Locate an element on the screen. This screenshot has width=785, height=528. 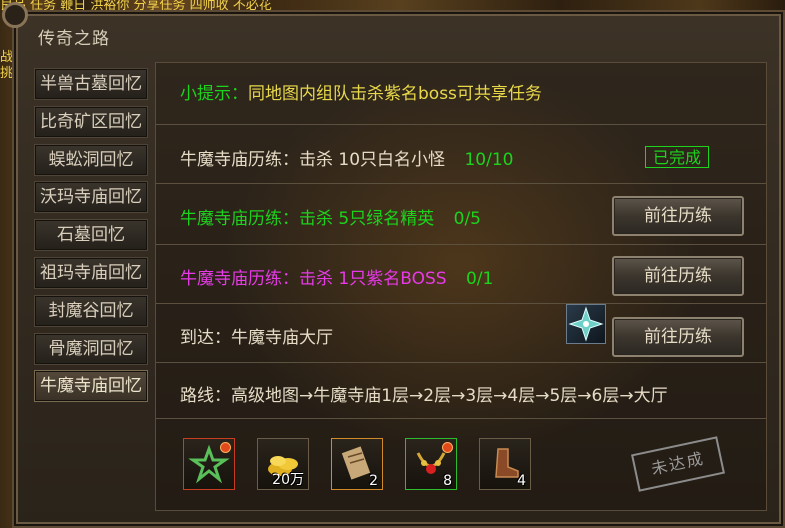
task-name: 牛魔寺庙历练：击杀 5只绿名精英 is located at coordinates (307, 219).